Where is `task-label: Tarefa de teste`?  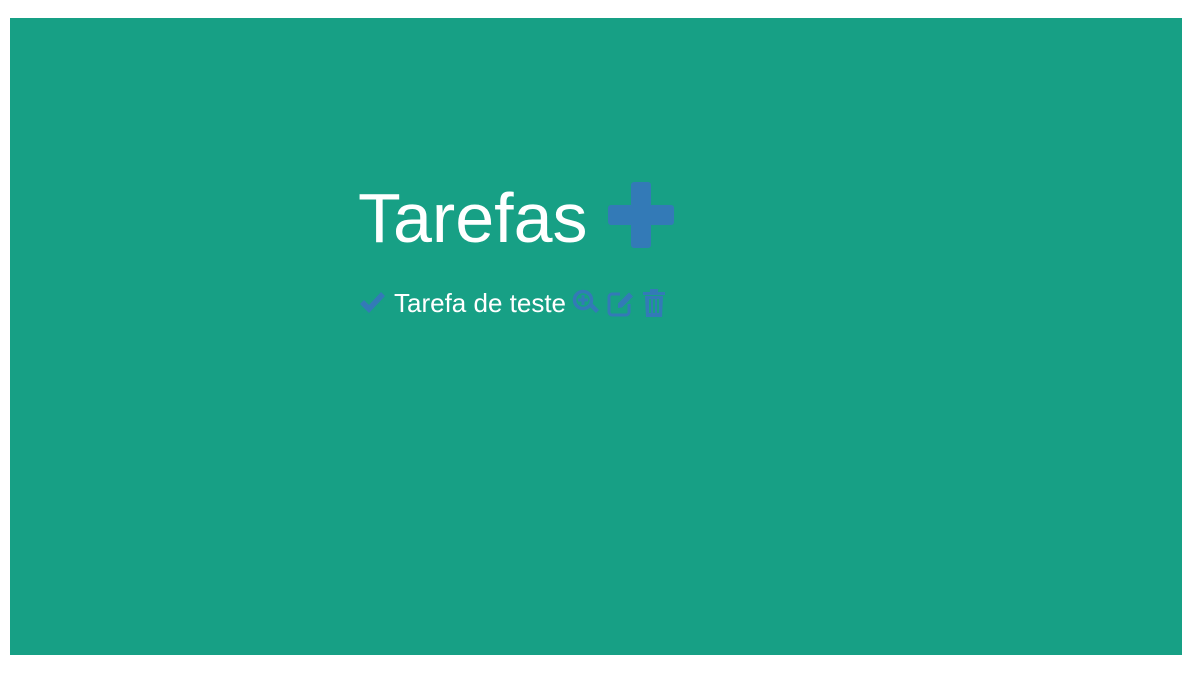
task-label: Tarefa de teste is located at coordinates (480, 303).